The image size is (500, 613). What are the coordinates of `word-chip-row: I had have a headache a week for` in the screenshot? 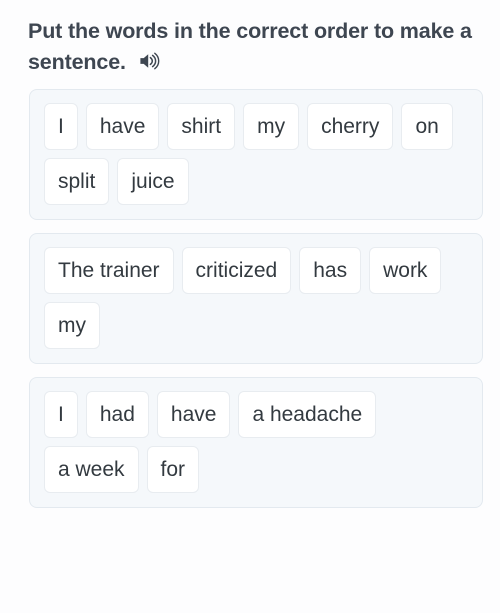 It's located at (256, 442).